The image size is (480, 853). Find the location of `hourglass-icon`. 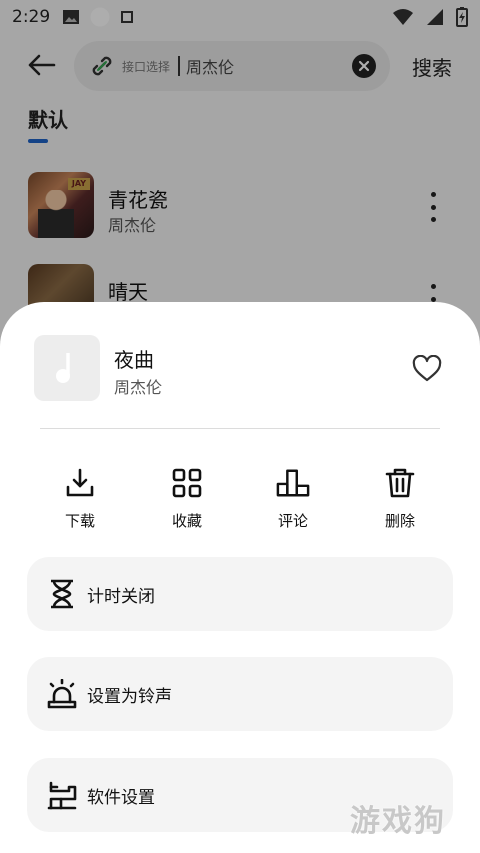

hourglass-icon is located at coordinates (62, 594).